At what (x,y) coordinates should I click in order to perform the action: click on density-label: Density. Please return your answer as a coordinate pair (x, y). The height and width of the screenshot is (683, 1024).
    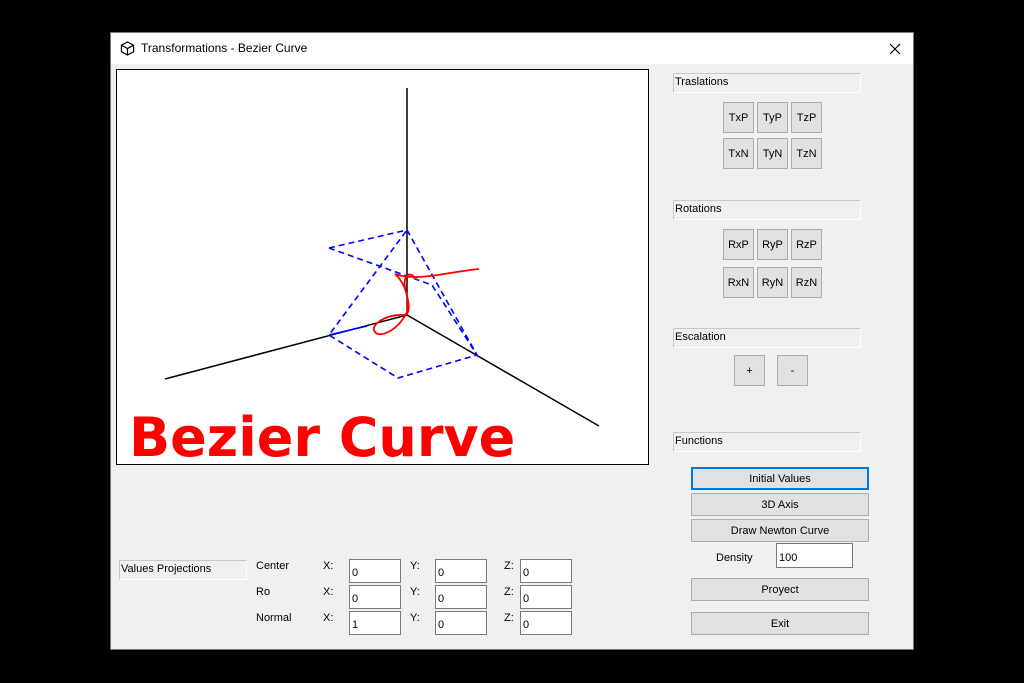
    Looking at the image, I should click on (734, 558).